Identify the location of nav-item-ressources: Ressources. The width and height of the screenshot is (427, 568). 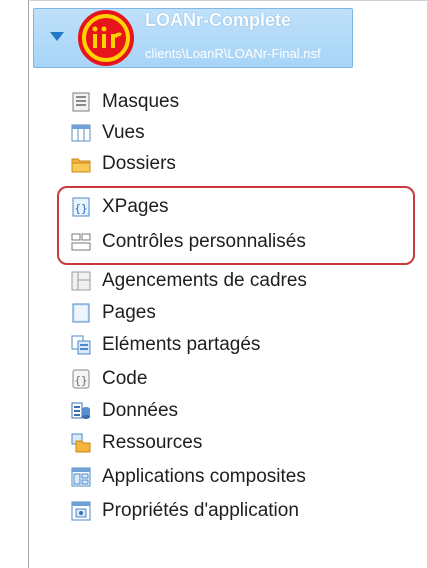
(235, 443).